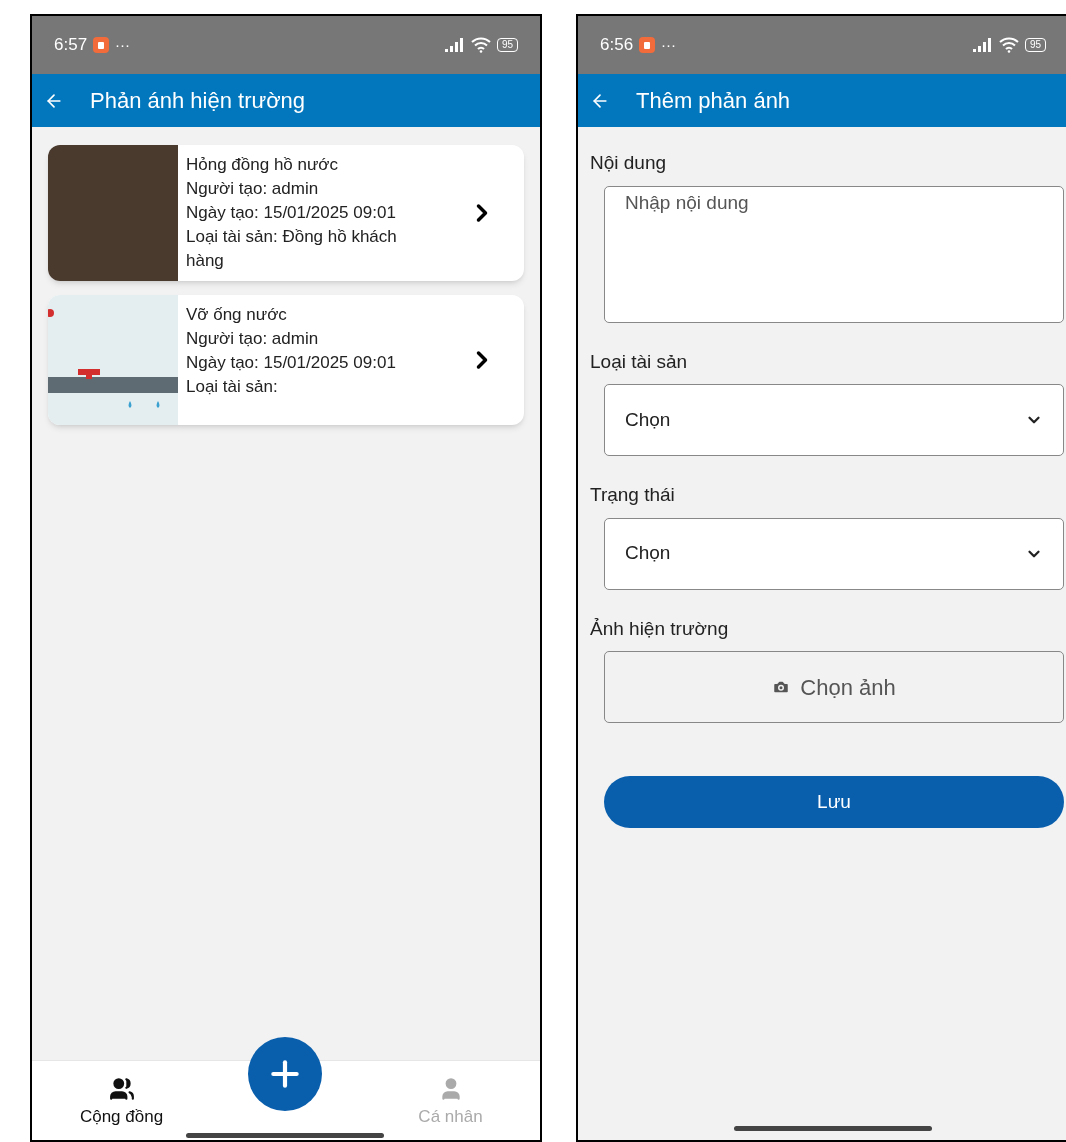 Image resolution: width=1066 pixels, height=1142 pixels. Describe the element at coordinates (834, 687) in the screenshot. I see `choose-photo-button: Chọn ảnh` at that location.